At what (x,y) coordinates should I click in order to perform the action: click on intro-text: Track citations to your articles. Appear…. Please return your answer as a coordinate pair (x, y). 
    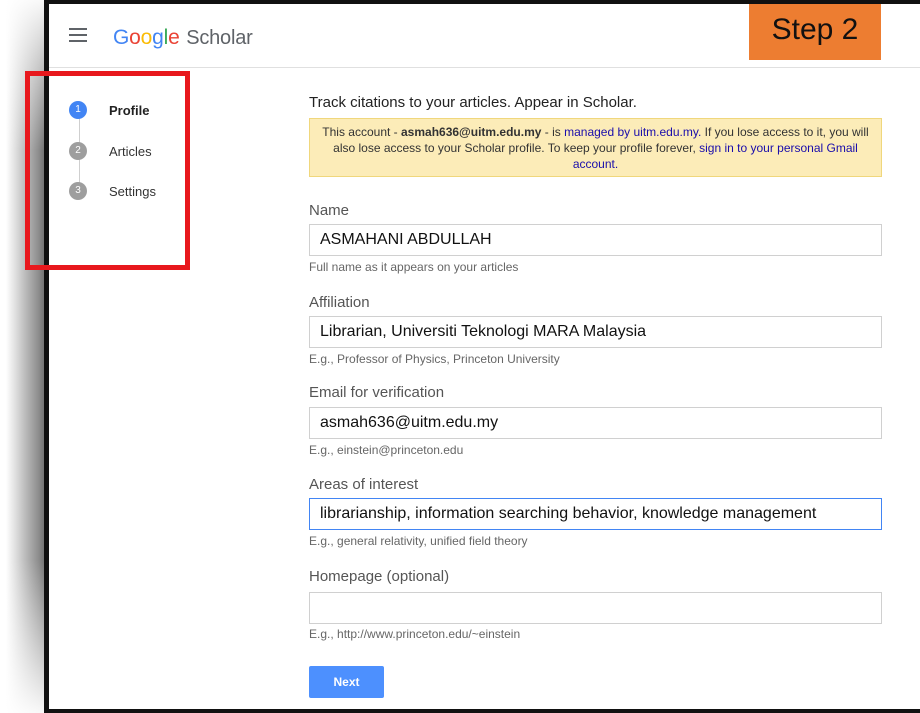
    Looking at the image, I should click on (473, 102).